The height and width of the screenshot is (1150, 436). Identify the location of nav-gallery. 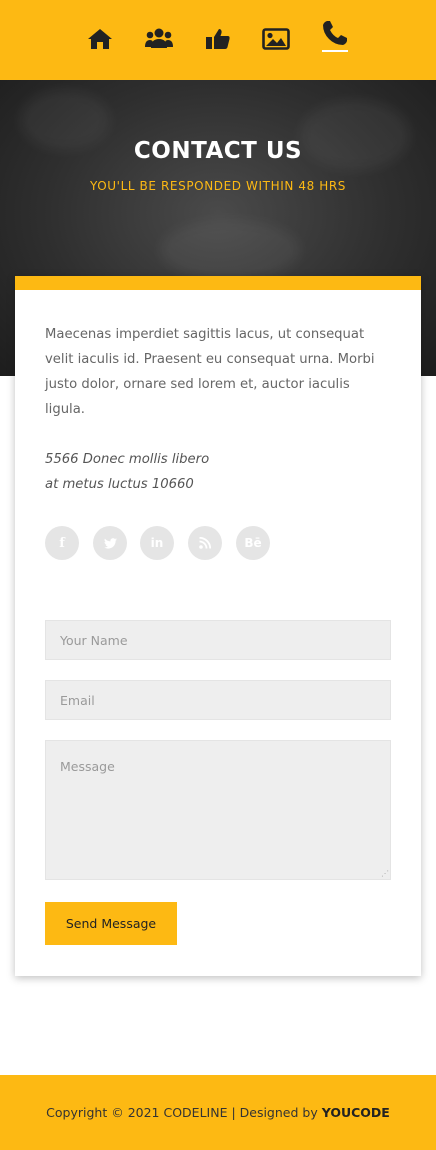
(276, 42).